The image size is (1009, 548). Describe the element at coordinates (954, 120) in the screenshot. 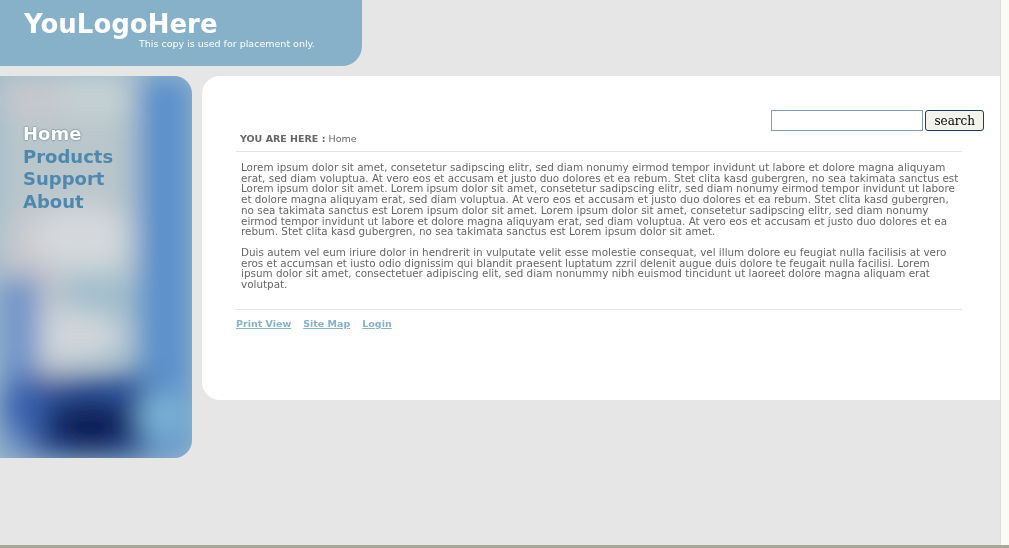

I see `search-button: search` at that location.